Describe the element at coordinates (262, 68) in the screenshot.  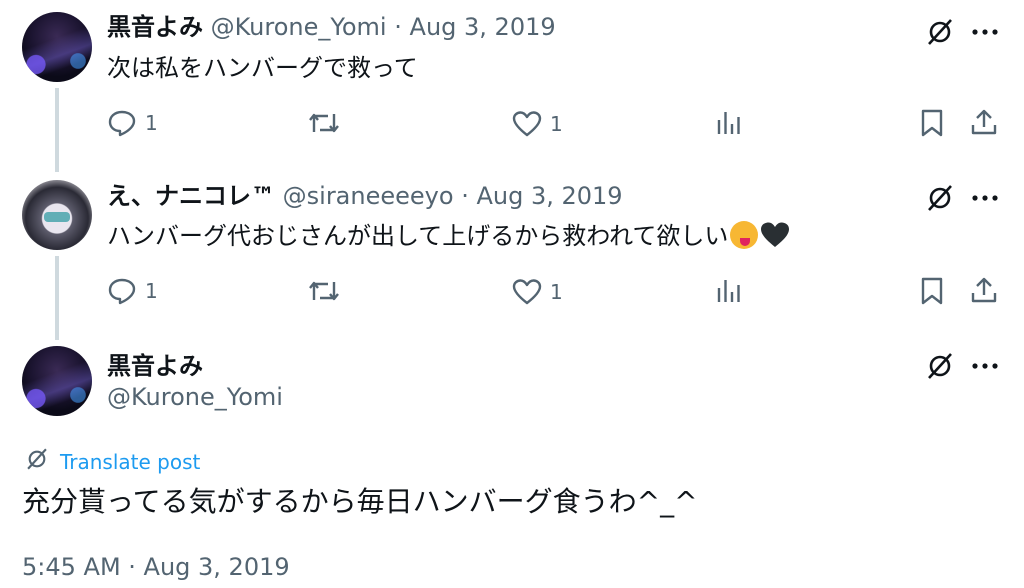
I see `tweet-text: 次は私をハンバーグで救って` at that location.